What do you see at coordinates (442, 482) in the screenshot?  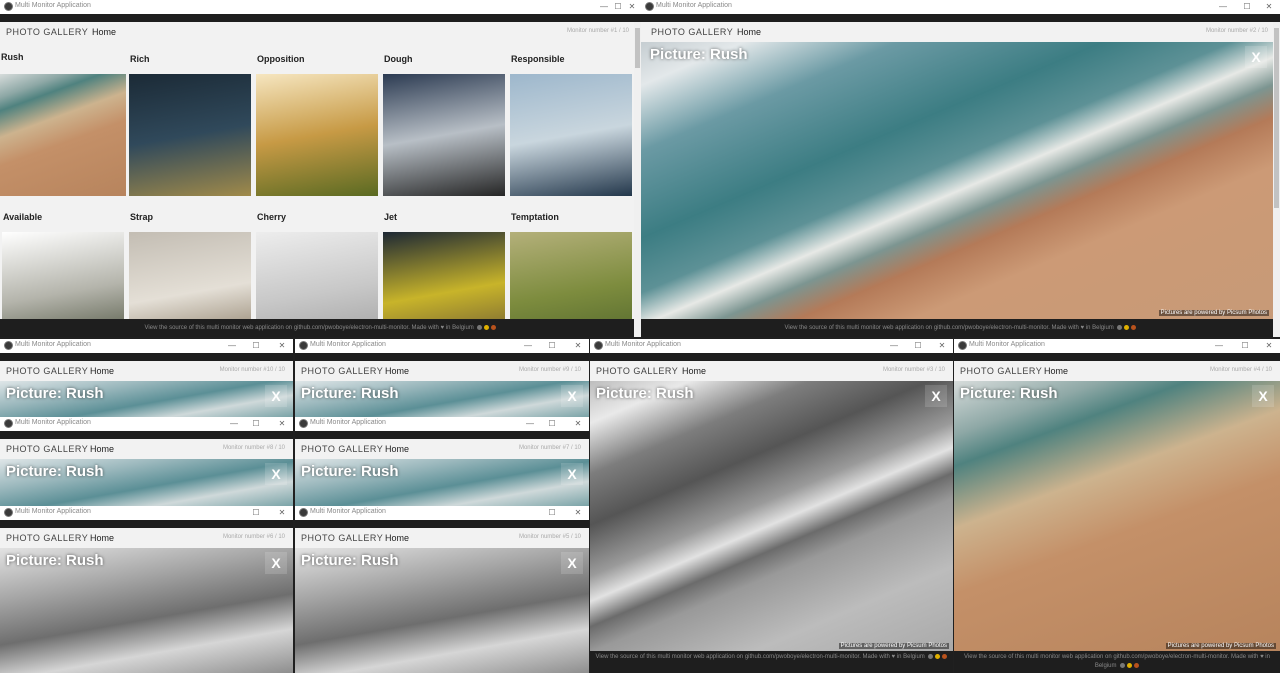 I see `picture: Picture: Rush X` at bounding box center [442, 482].